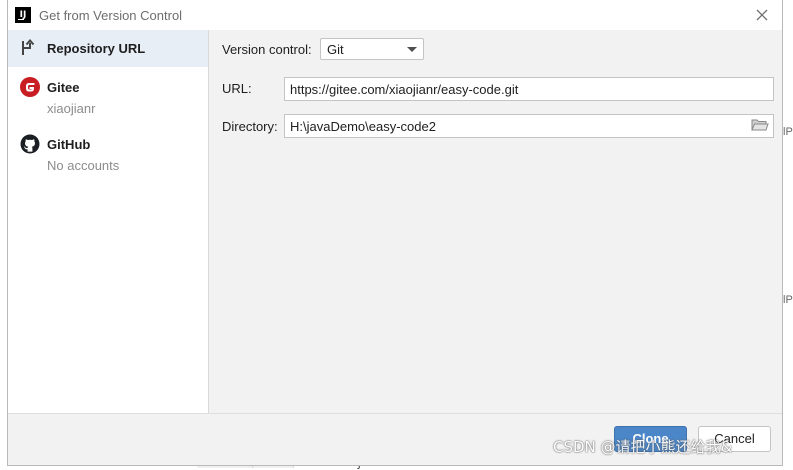 The image size is (793, 470). Describe the element at coordinates (237, 88) in the screenshot. I see `url-label: URL:` at that location.